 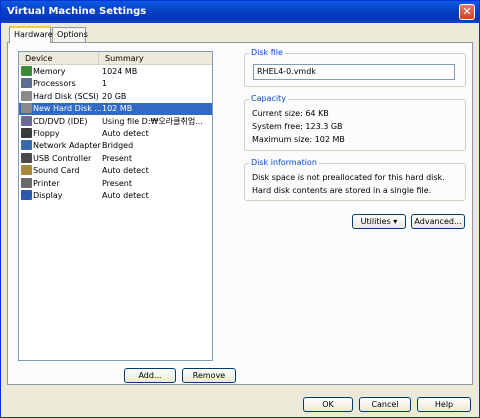 I want to click on help-button-label: Help, so click(x=444, y=404).